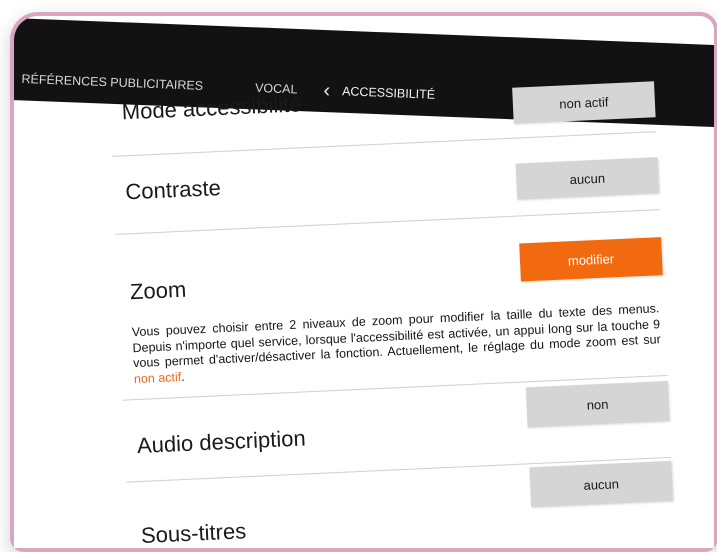 Image resolution: width=717 pixels, height=552 pixels. I want to click on nav-item-references-publicitaires: RÉFÉRENCES PUBLICITAIRES, so click(112, 82).